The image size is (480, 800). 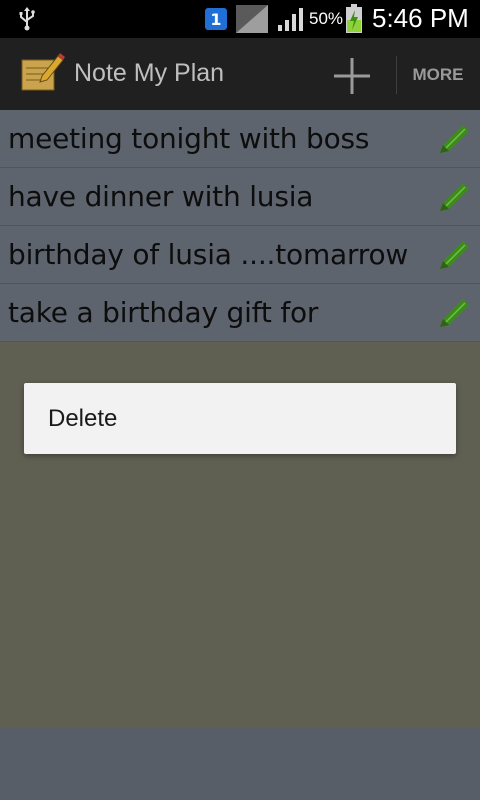 I want to click on svg-text: 1, so click(x=215, y=19).